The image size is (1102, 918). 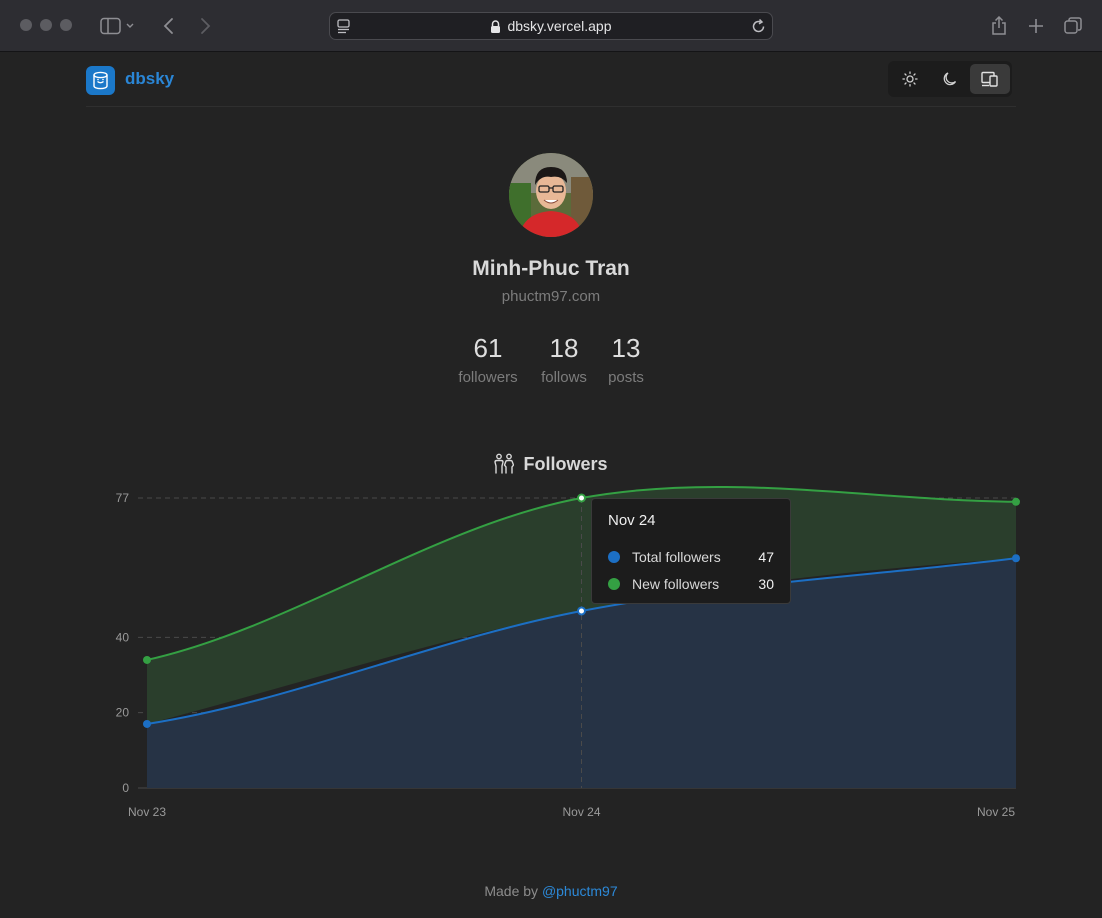 What do you see at coordinates (123, 637) in the screenshot?
I see `y-tick-label: 40` at bounding box center [123, 637].